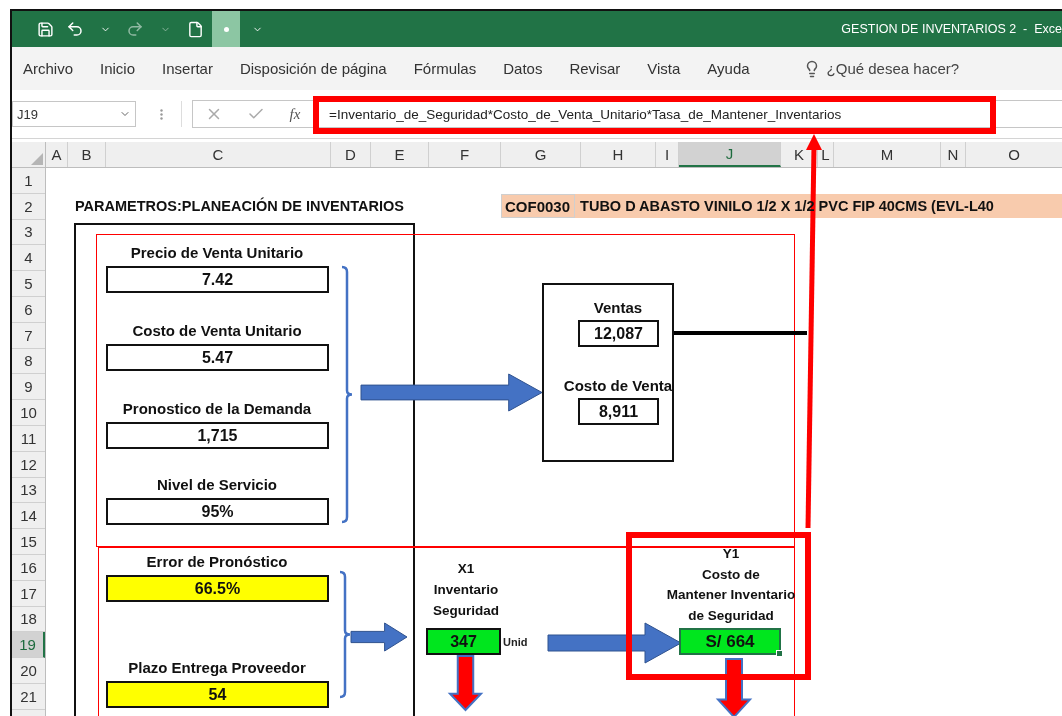  What do you see at coordinates (463, 641) in the screenshot?
I see `safety-stock-value: 347` at bounding box center [463, 641].